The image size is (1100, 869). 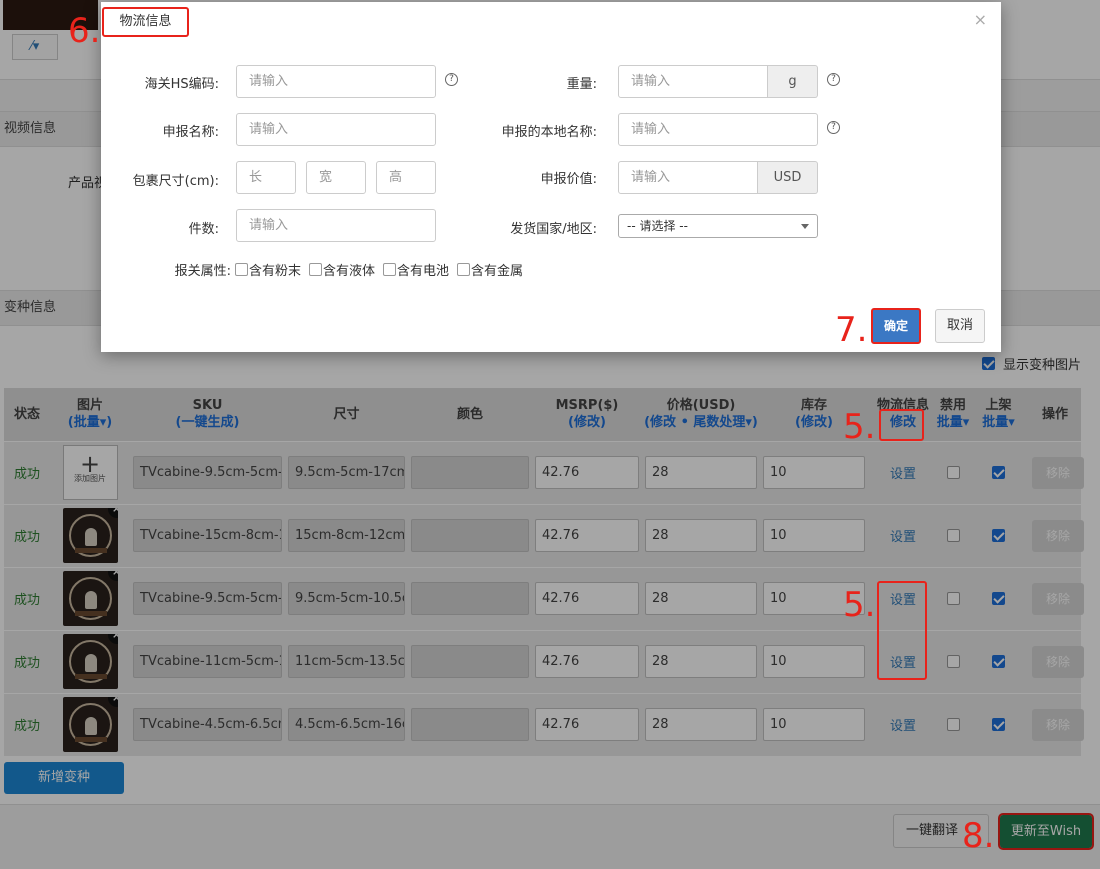 What do you see at coordinates (896, 326) in the screenshot?
I see `confirm-button: 确定` at bounding box center [896, 326].